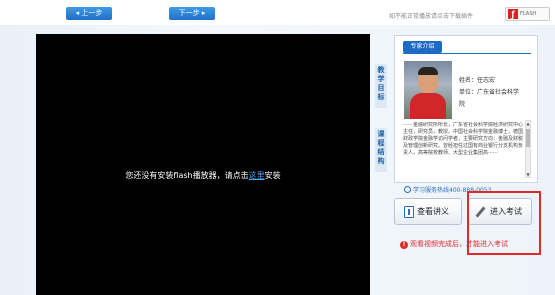 The height and width of the screenshot is (295, 555). Describe the element at coordinates (89, 13) in the screenshot. I see `prev-step-button: ◂ 上一步` at that location.